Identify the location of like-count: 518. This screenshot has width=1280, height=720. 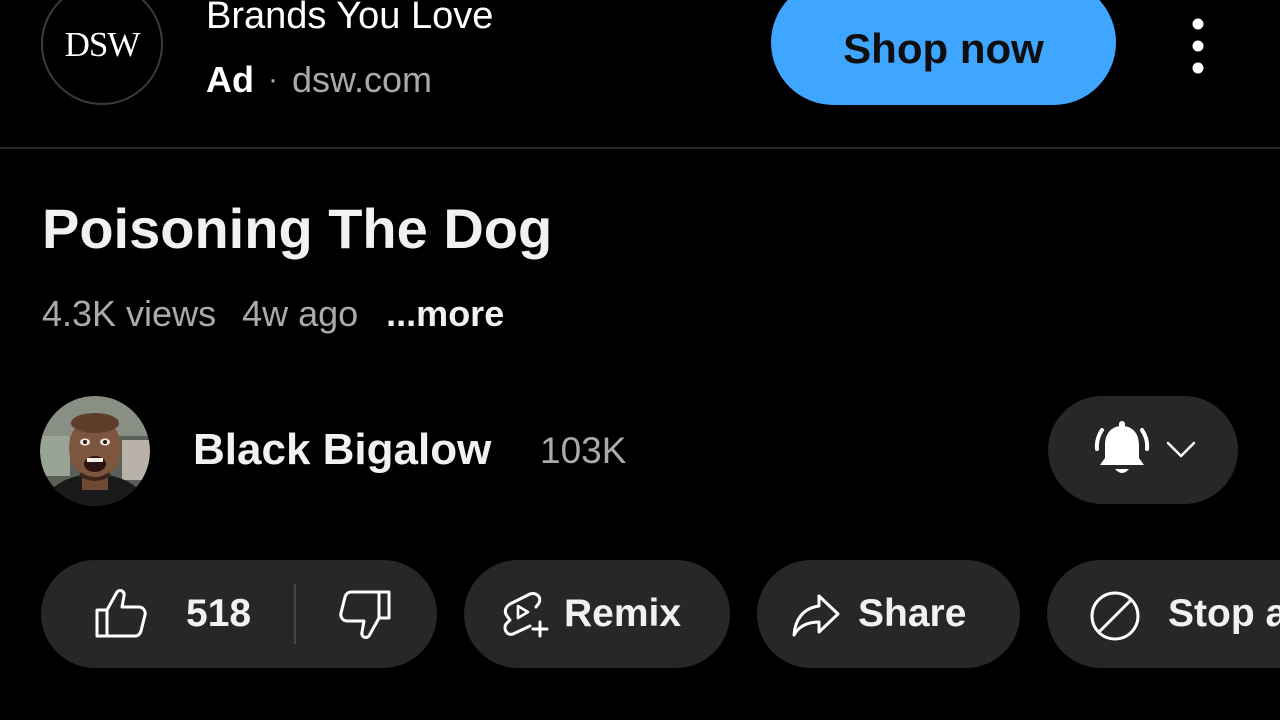
(218, 614).